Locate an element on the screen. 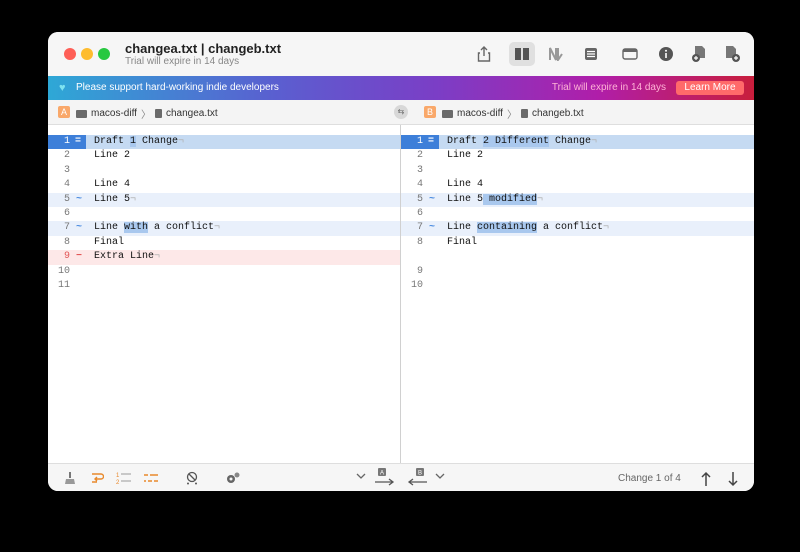 This screenshot has width=800, height=552. line-text: Line 5¬ is located at coordinates (115, 200).